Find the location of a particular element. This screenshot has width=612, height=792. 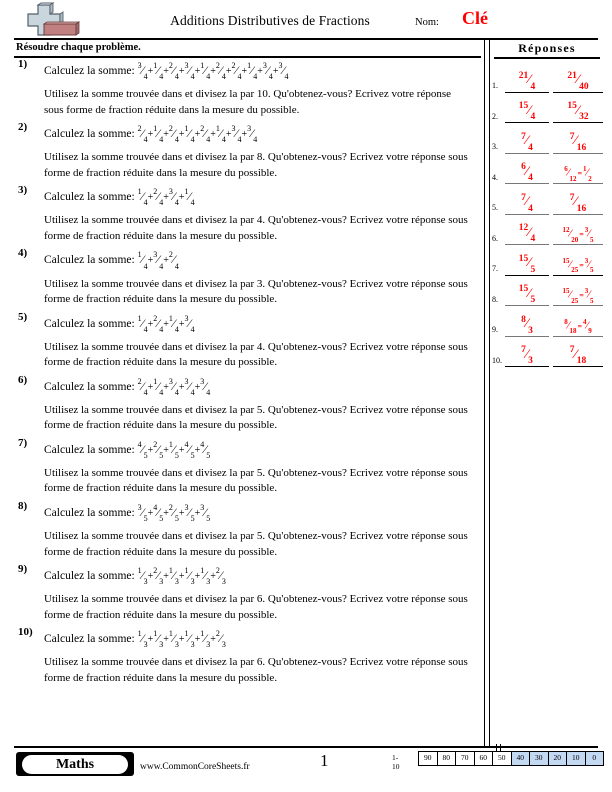

answer-result: 15⁄32 is located at coordinates (577, 111).